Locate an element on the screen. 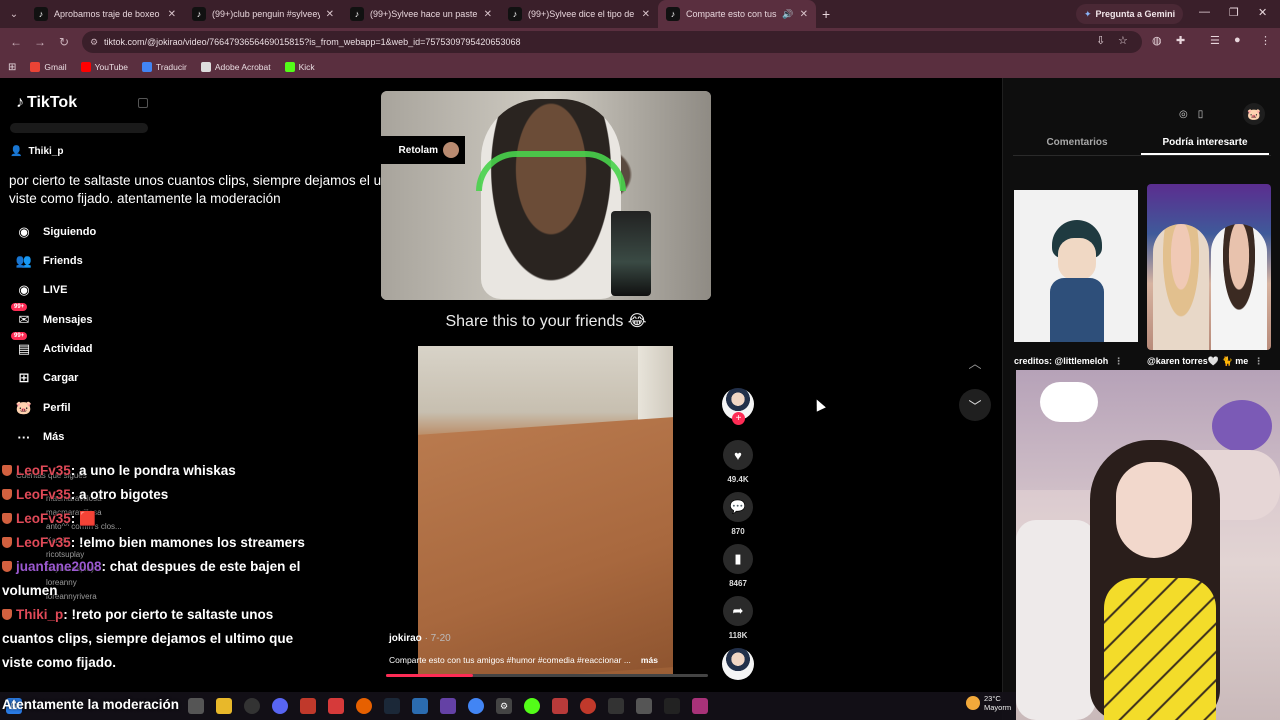 The image size is (1280, 720). settings-gear-icon: ⚙ is located at coordinates (504, 706).